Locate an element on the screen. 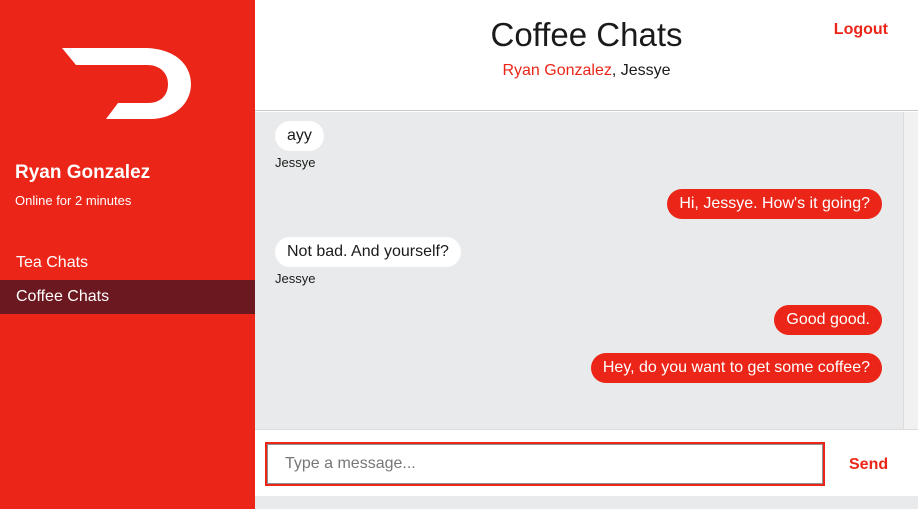 This screenshot has width=918, height=509. scrollbar is located at coordinates (910, 270).